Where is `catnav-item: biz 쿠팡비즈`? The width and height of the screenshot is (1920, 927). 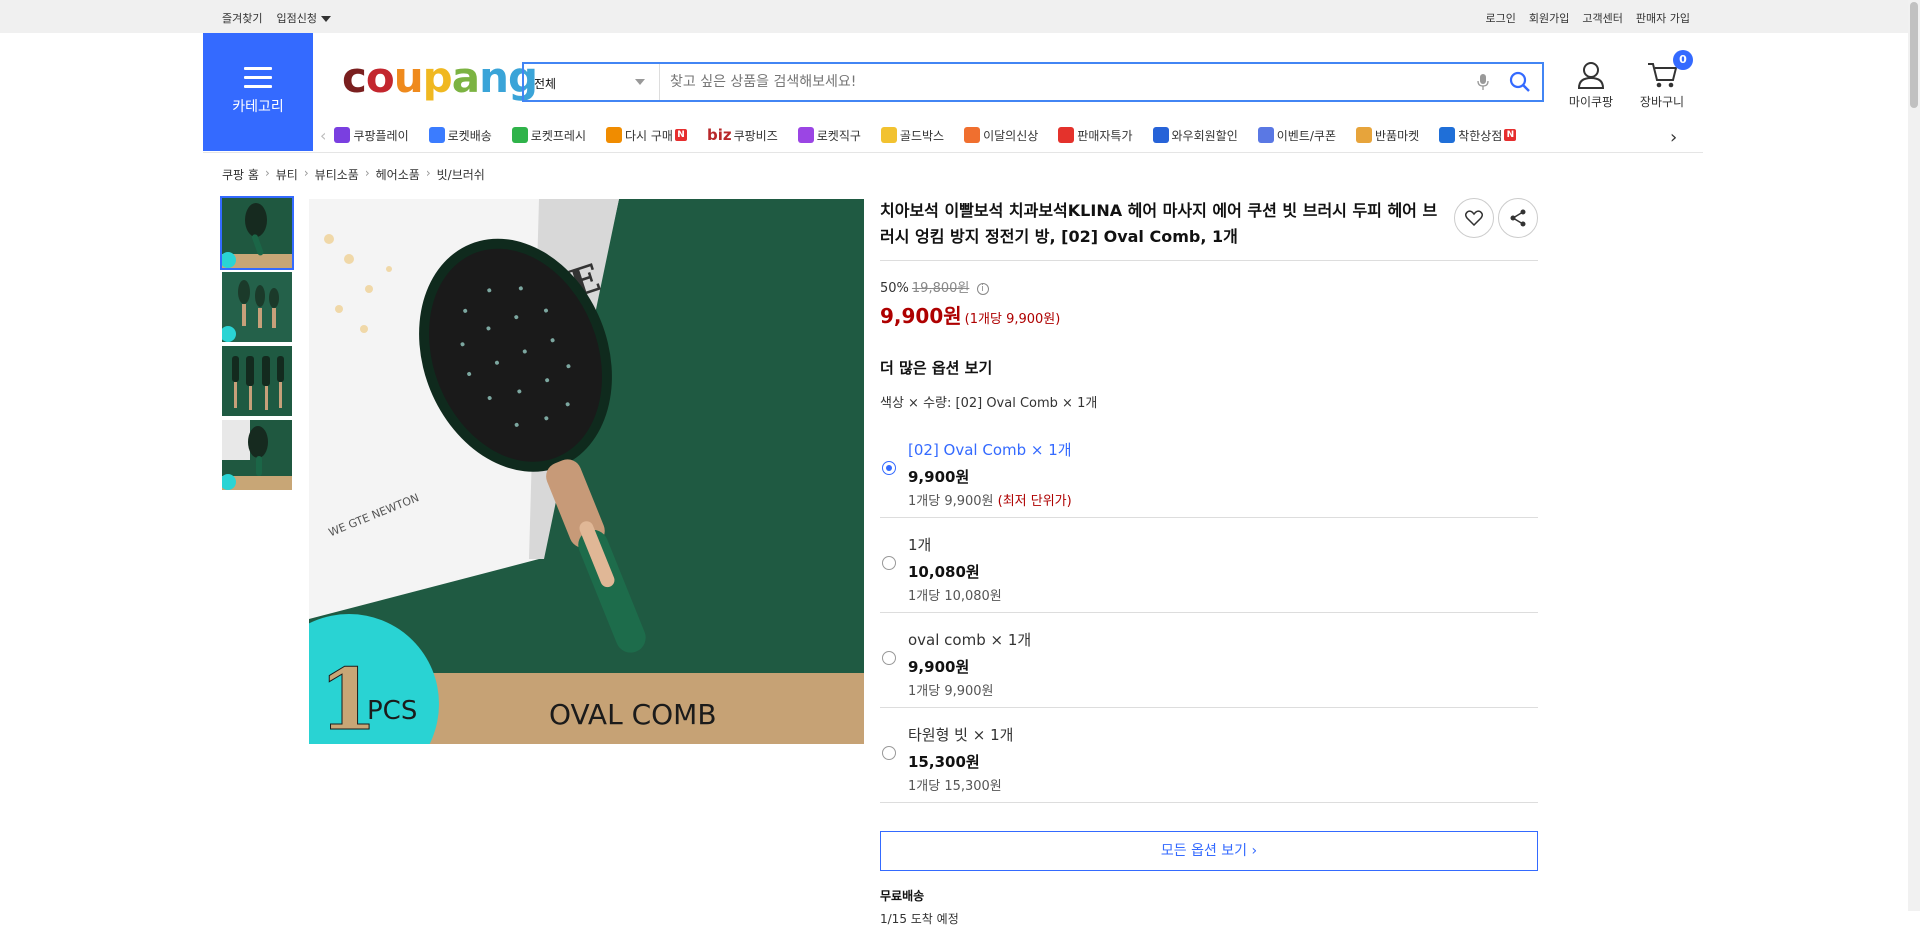 catnav-item: biz 쿠팡비즈 is located at coordinates (742, 135).